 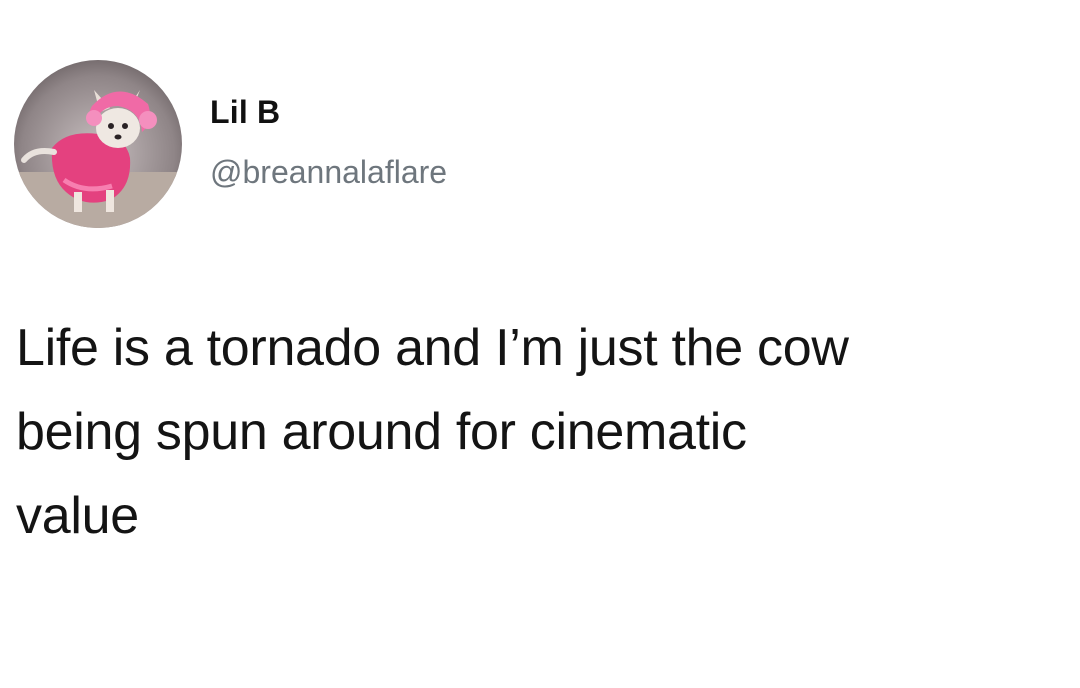 I want to click on display-name: Lil B, so click(x=328, y=112).